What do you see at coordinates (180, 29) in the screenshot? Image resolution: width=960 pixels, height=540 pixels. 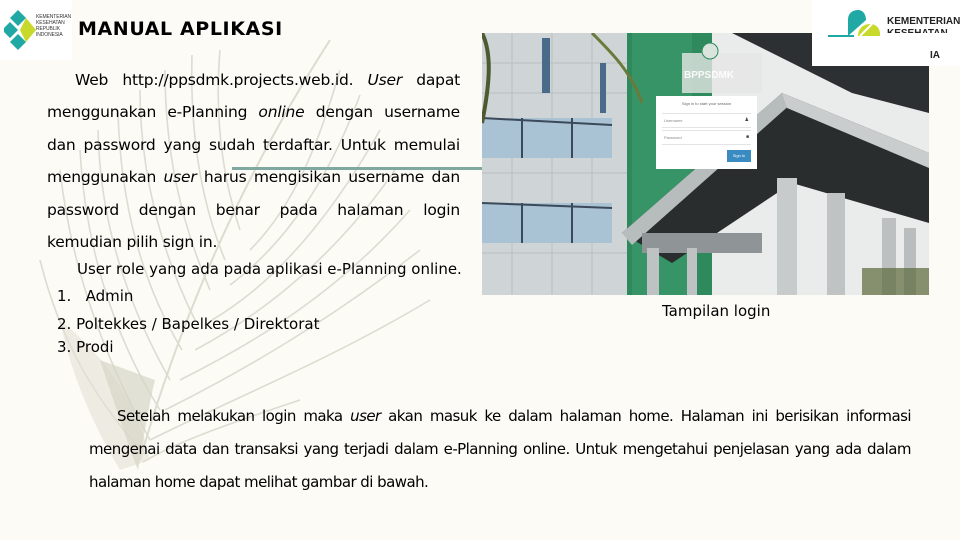 I see `page-title: MANUAL APLIKASI` at bounding box center [180, 29].